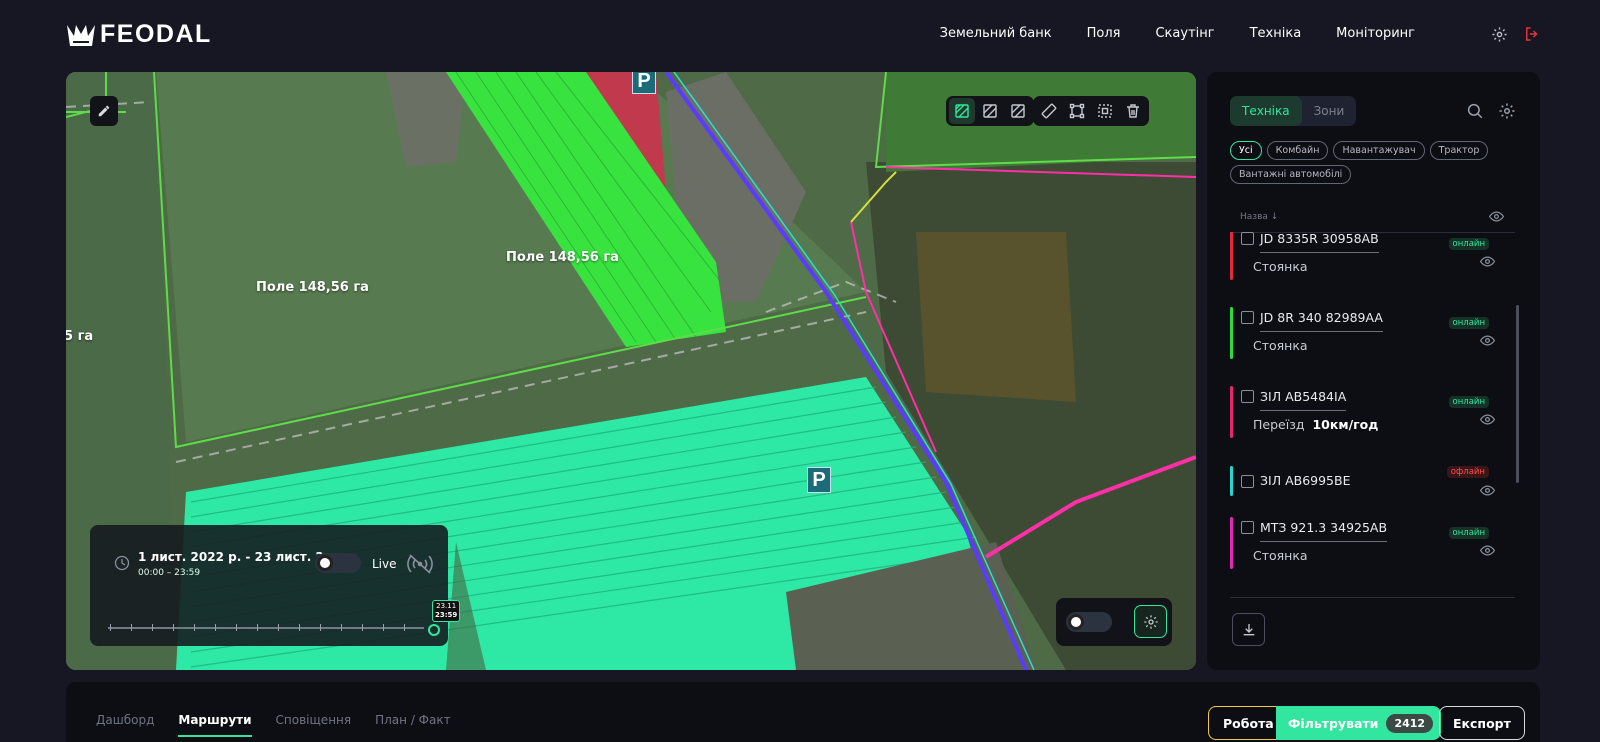 Image resolution: width=1600 pixels, height=742 pixels. What do you see at coordinates (80, 336) in the screenshot?
I see `field-label: 5 га` at bounding box center [80, 336].